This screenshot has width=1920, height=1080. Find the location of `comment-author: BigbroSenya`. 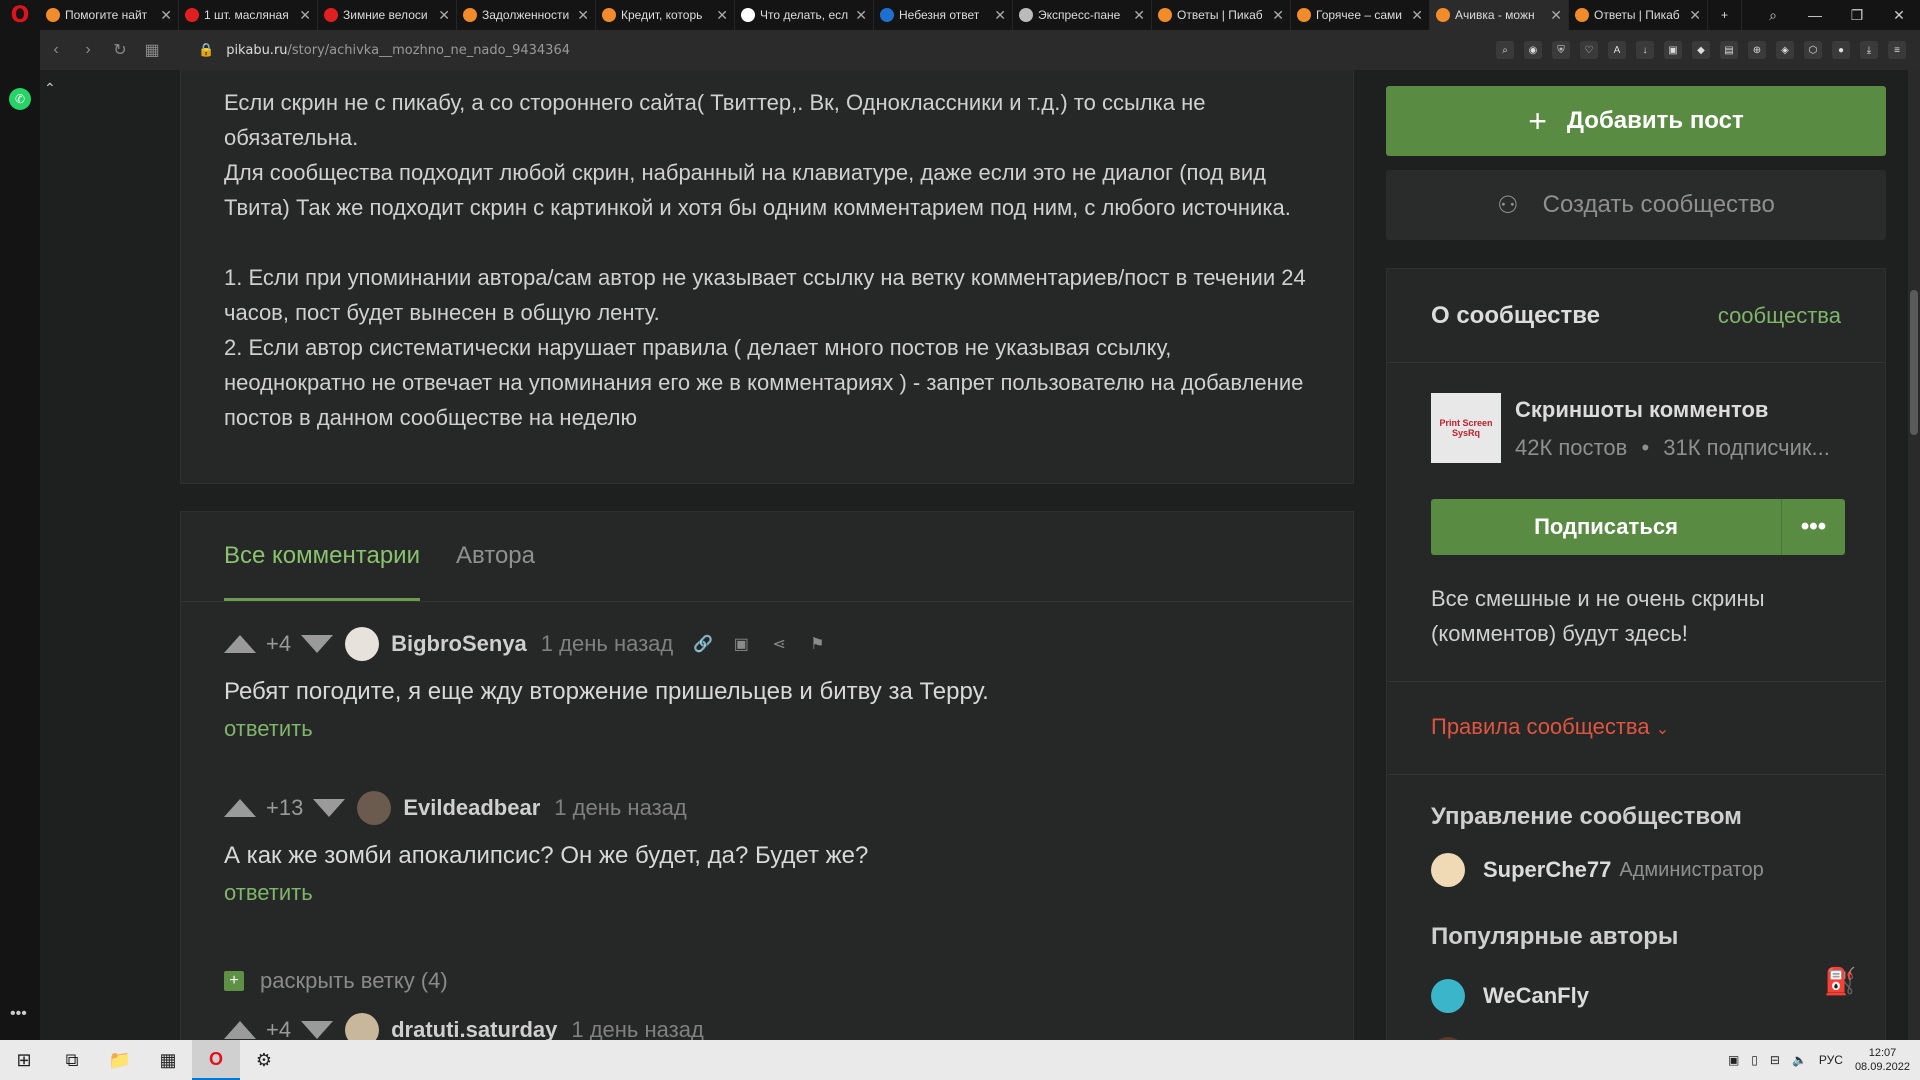

comment-author: BigbroSenya is located at coordinates (459, 644).